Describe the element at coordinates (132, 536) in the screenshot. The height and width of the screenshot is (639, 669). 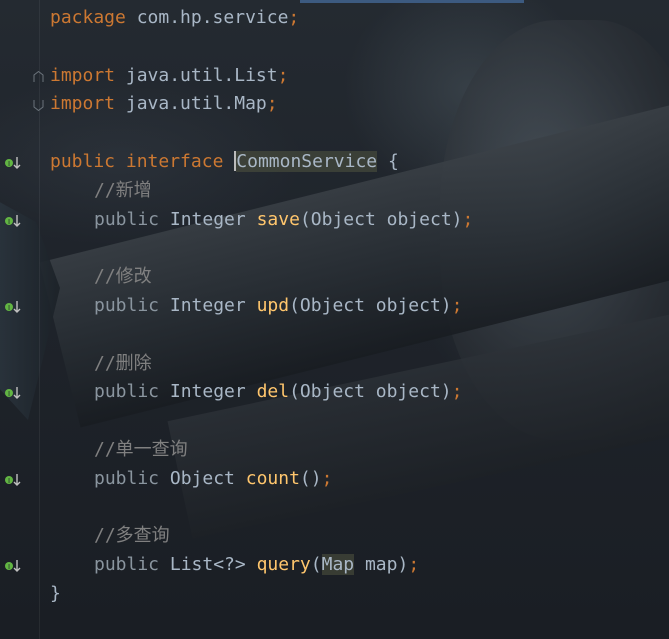
I see `comment: //多查询` at that location.